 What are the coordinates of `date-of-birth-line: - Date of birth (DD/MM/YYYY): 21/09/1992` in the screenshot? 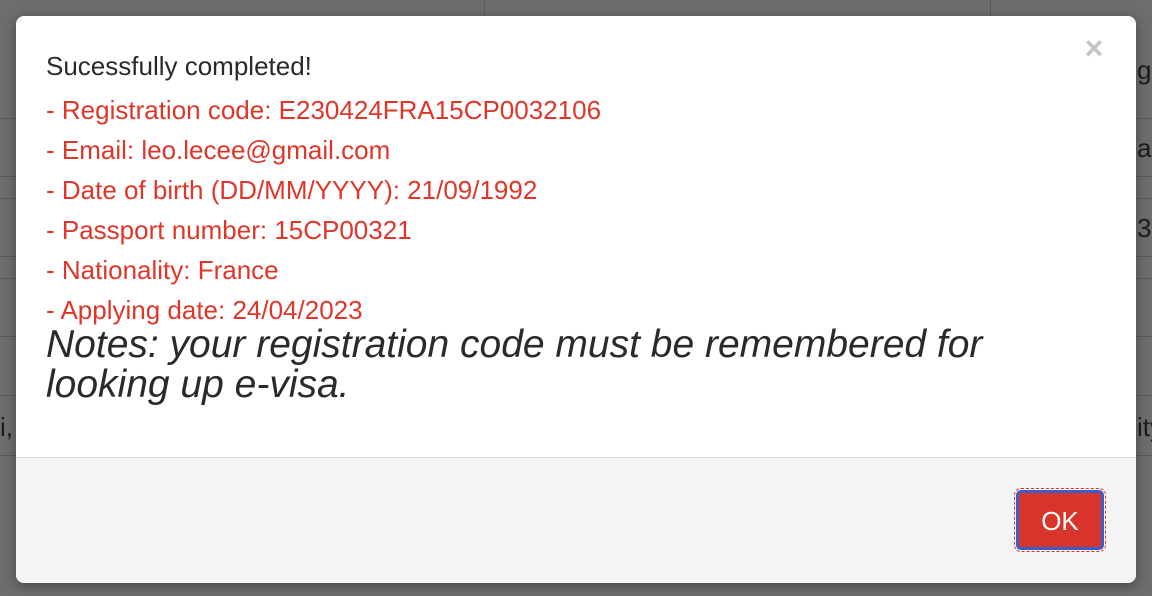 It's located at (292, 190).